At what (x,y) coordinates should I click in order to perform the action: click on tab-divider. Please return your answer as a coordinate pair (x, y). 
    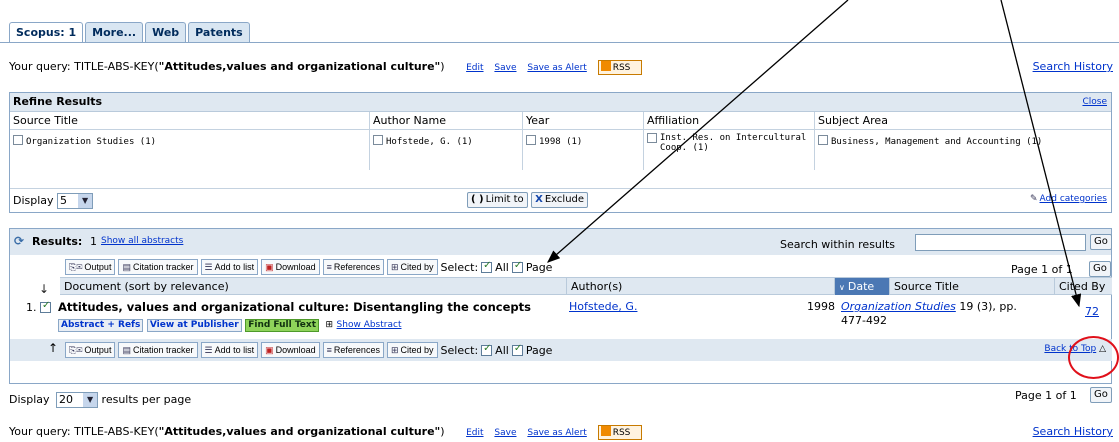
    Looking at the image, I should click on (559, 42).